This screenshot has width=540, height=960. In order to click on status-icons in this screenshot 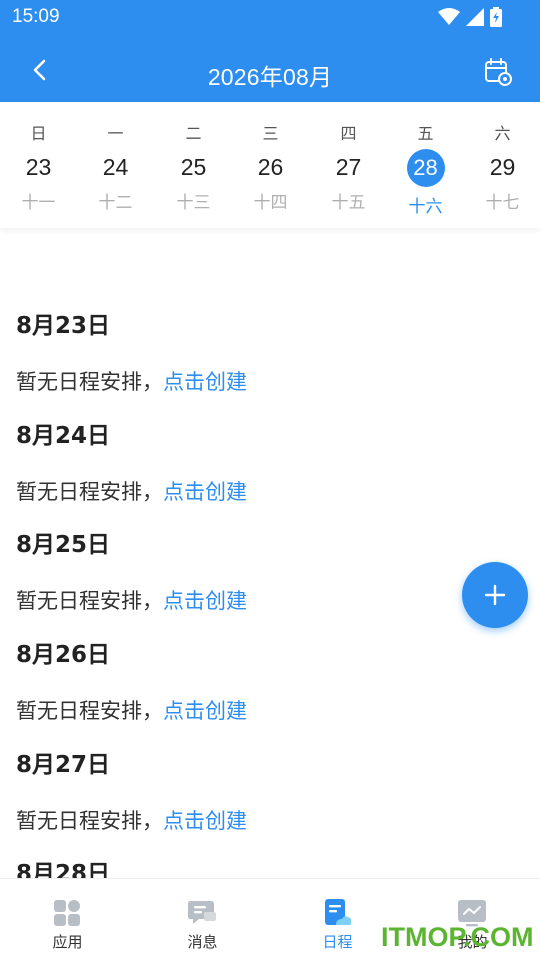, I will do `click(470, 17)`.